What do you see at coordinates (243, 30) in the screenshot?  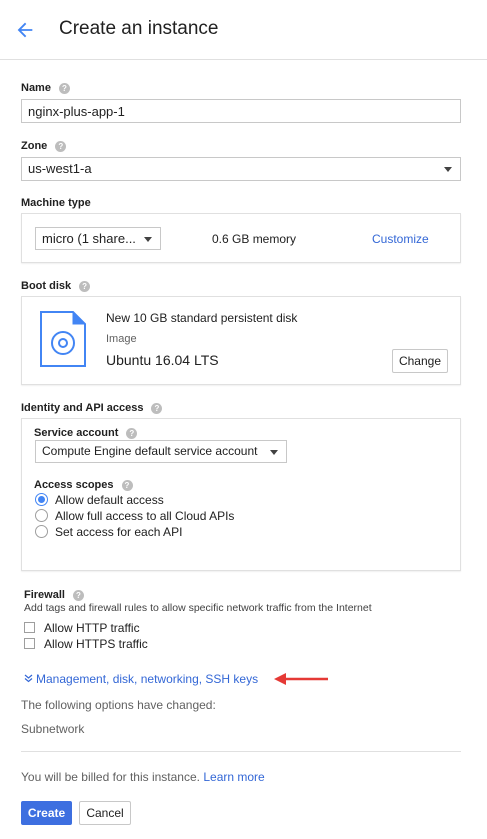 I see `header: Create an instance` at bounding box center [243, 30].